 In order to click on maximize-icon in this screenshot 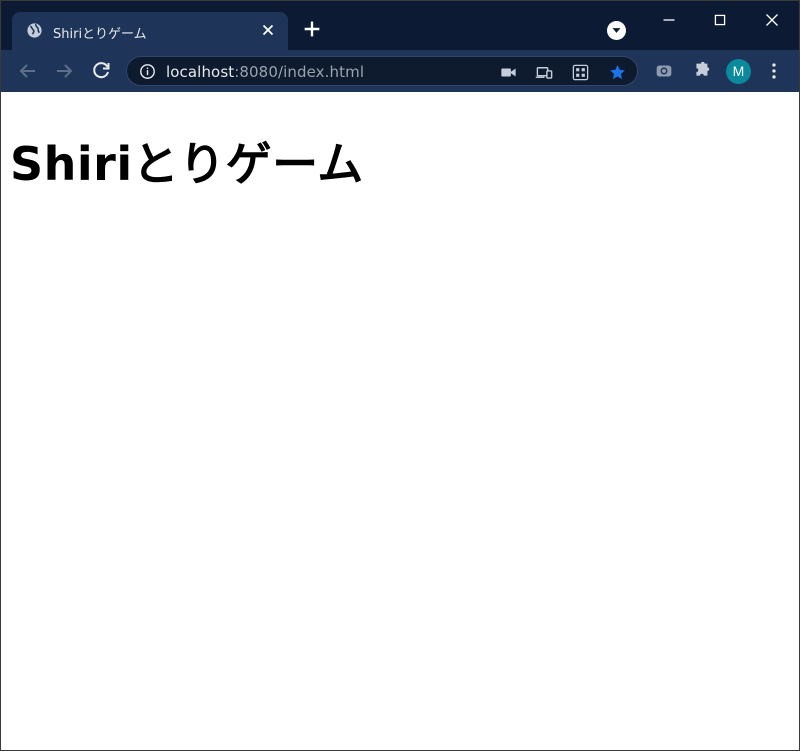, I will do `click(720, 20)`.